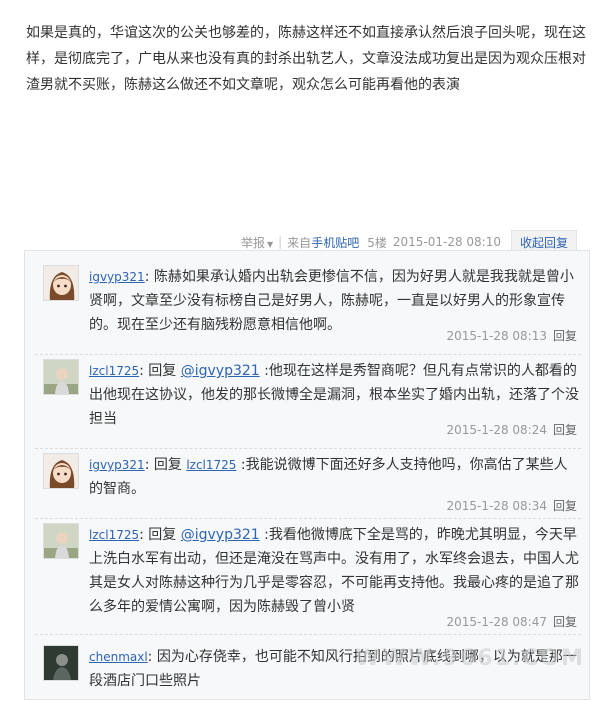 Image resolution: width=595 pixels, height=701 pixels. What do you see at coordinates (377, 242) in the screenshot?
I see `floor-number: 5楼` at bounding box center [377, 242].